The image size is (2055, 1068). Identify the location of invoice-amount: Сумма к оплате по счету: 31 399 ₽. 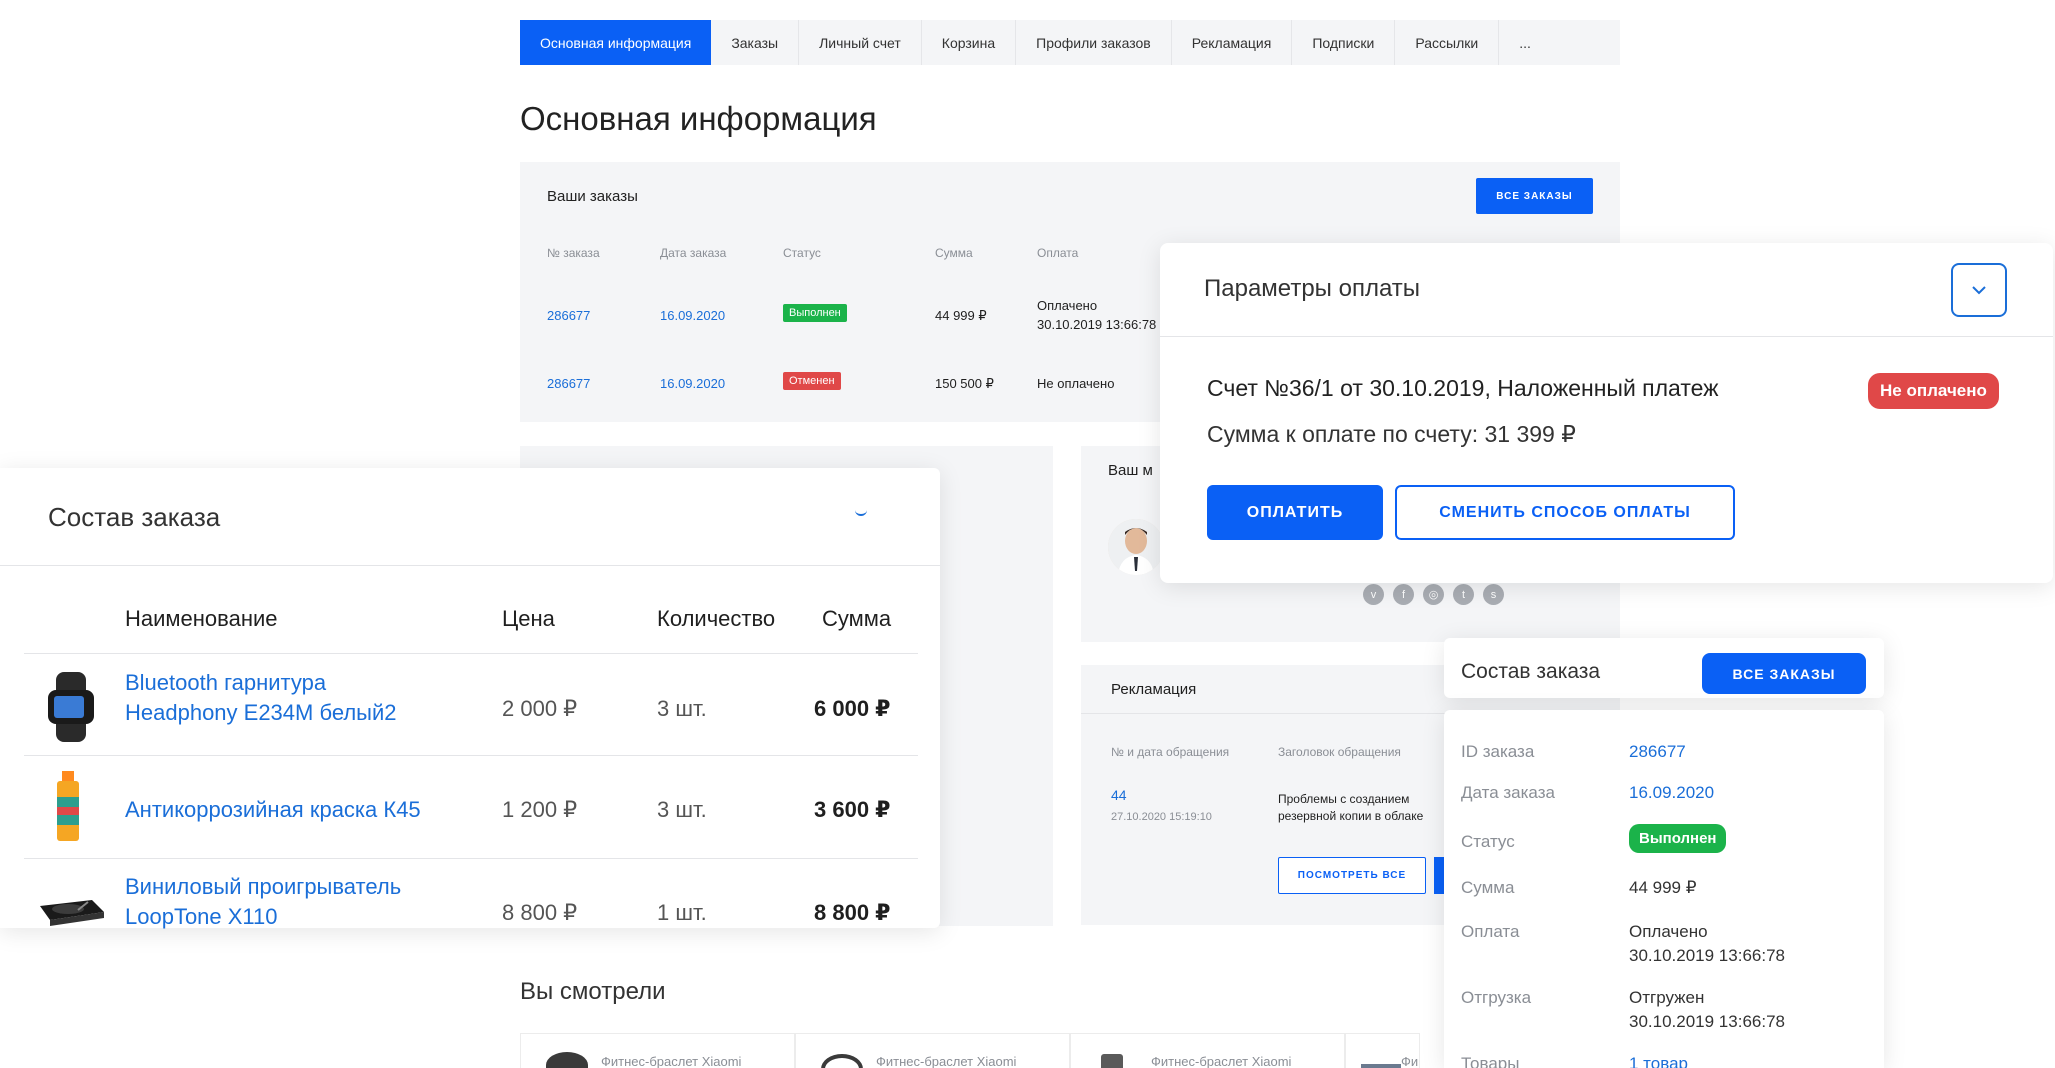
(1391, 434).